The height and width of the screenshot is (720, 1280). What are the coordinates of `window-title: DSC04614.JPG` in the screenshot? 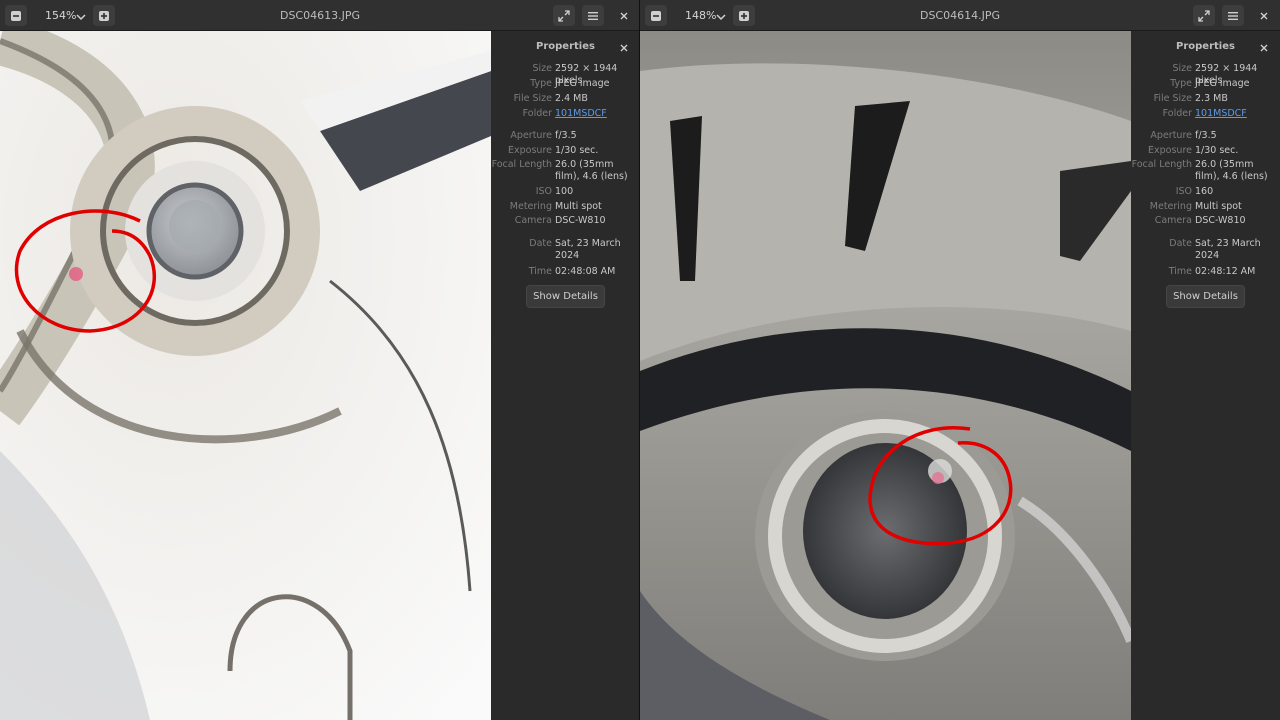 It's located at (960, 15).